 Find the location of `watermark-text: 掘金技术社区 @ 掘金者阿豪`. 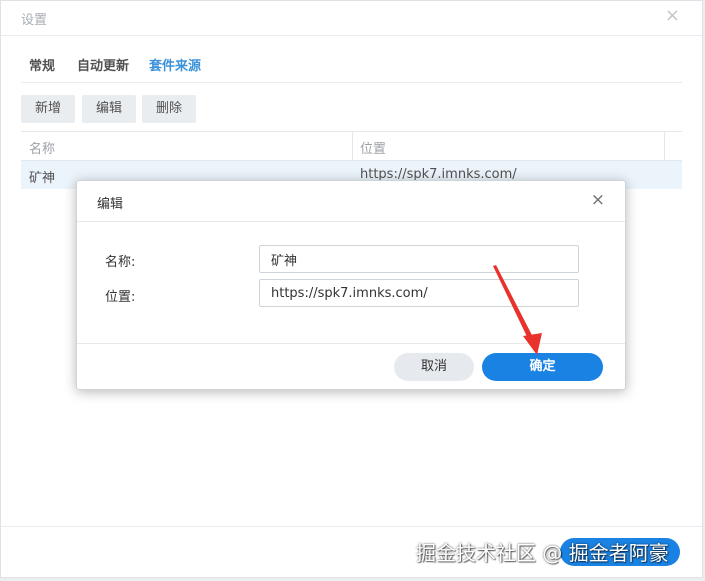

watermark-text: 掘金技术社区 @ 掘金者阿豪 is located at coordinates (542, 553).